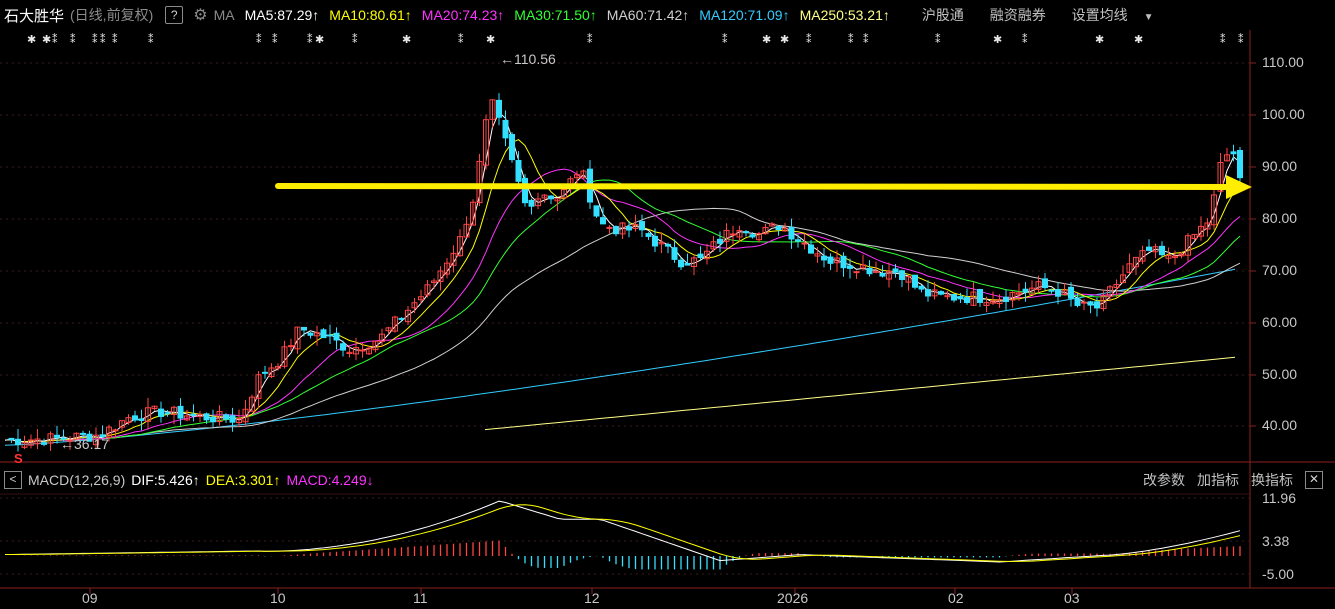 The width and height of the screenshot is (1335, 609). Describe the element at coordinates (1279, 498) in the screenshot. I see `macd-tick-top: 11.96` at that location.